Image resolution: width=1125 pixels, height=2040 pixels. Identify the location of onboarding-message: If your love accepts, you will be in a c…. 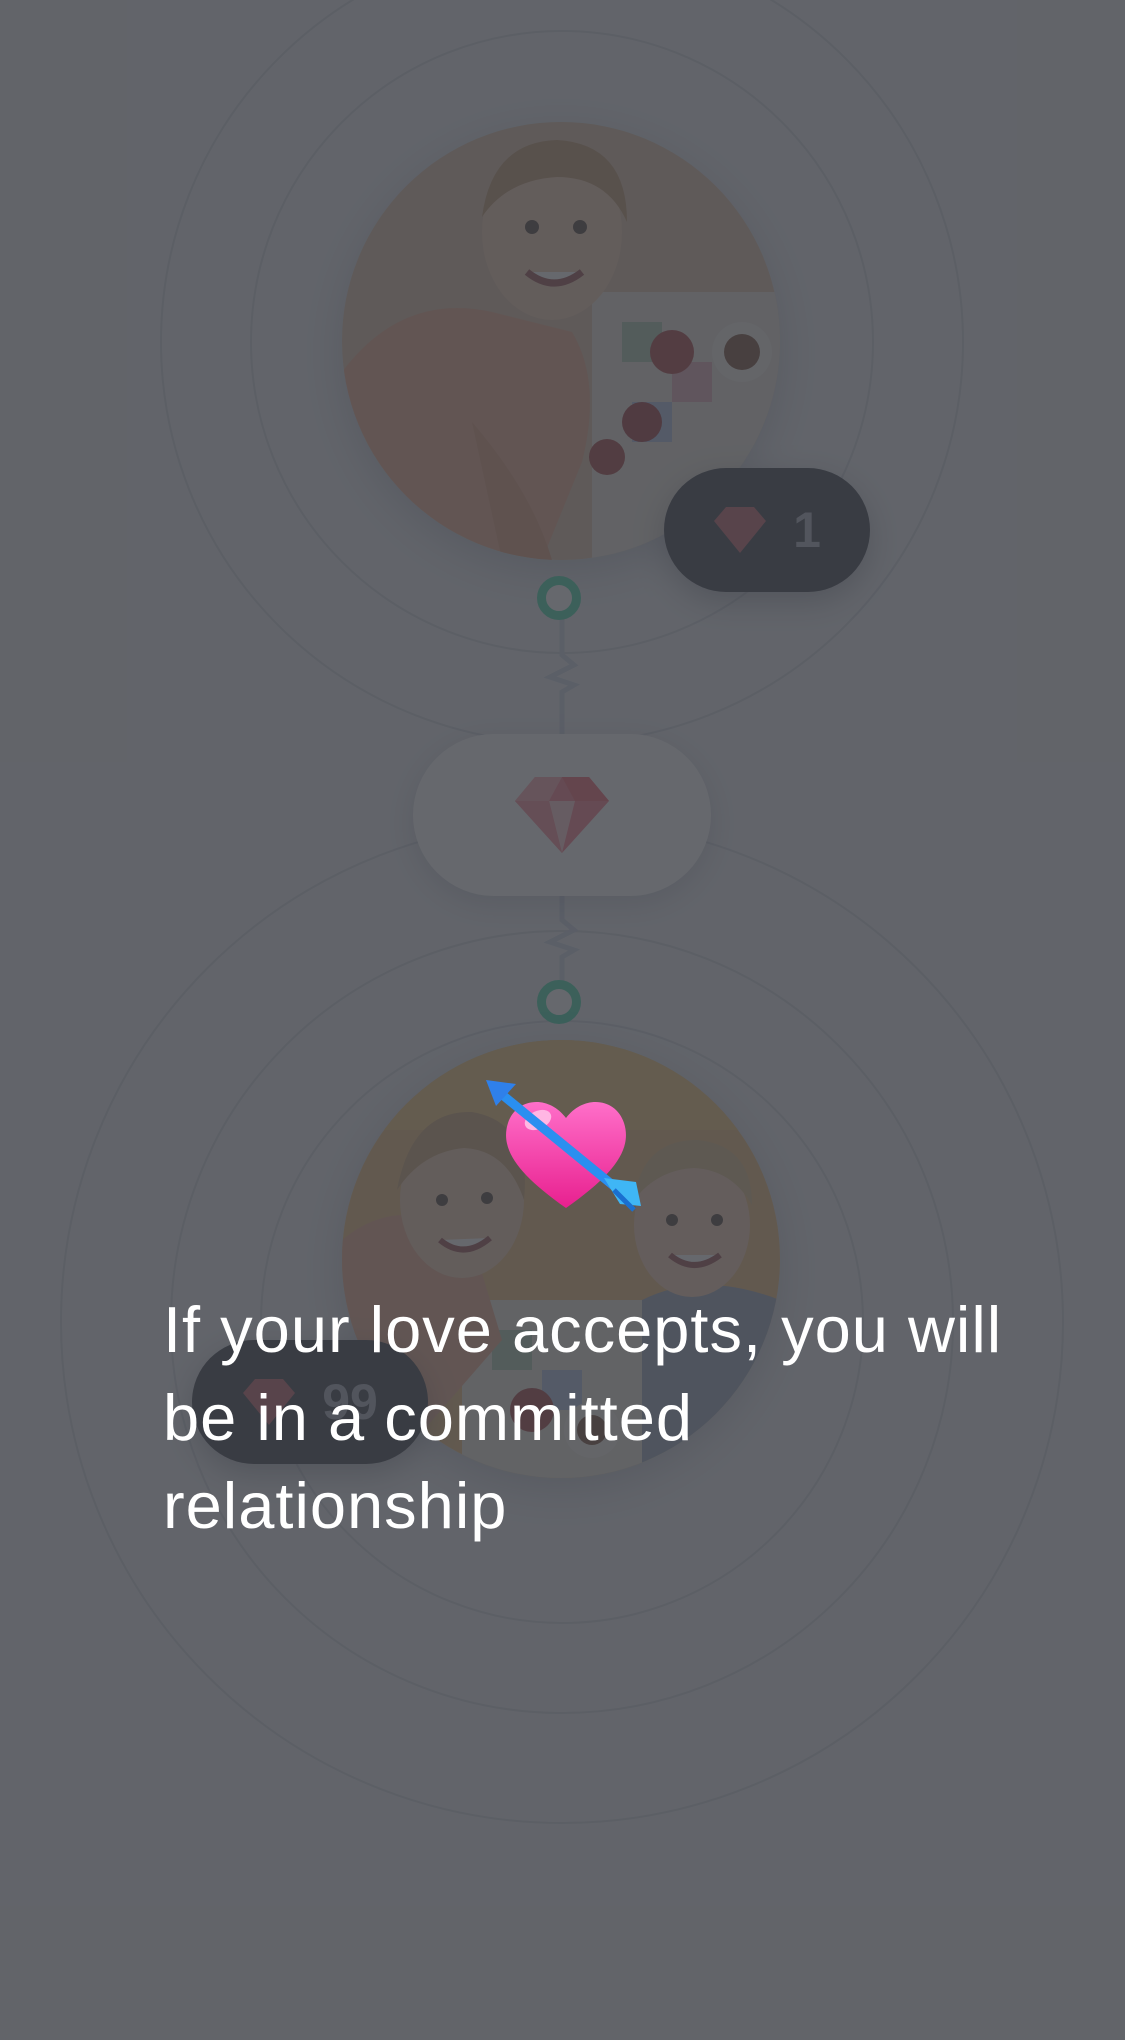
(583, 1417).